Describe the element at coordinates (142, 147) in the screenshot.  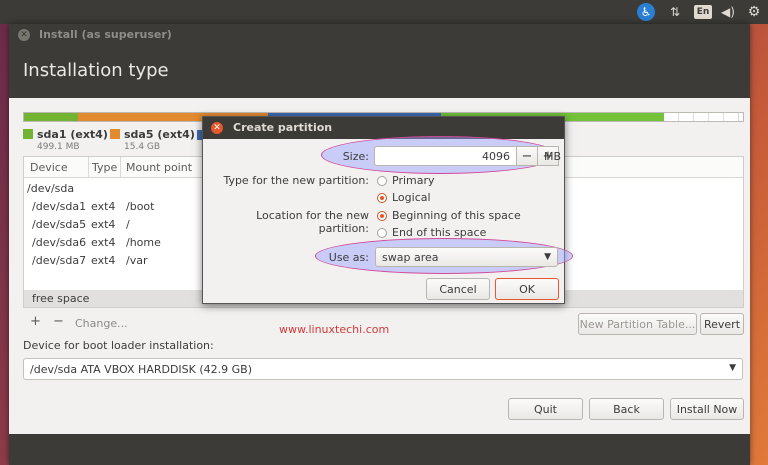
I see `legend-size: 15.4 GB` at that location.